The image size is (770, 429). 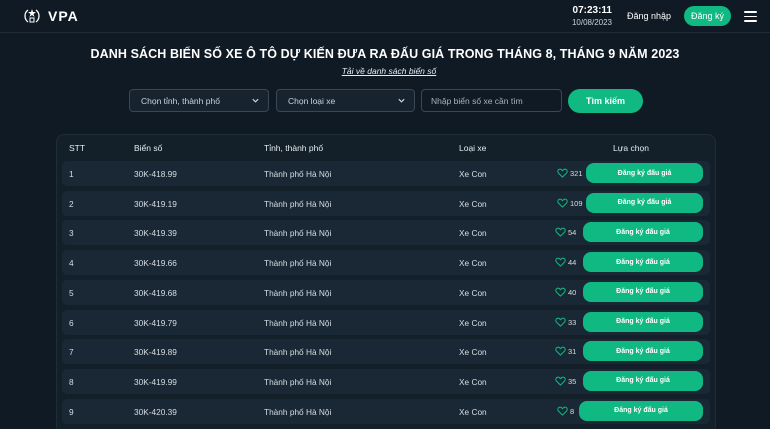 I want to click on province-select: Chọn tỉnh, thành phố, so click(x=199, y=100).